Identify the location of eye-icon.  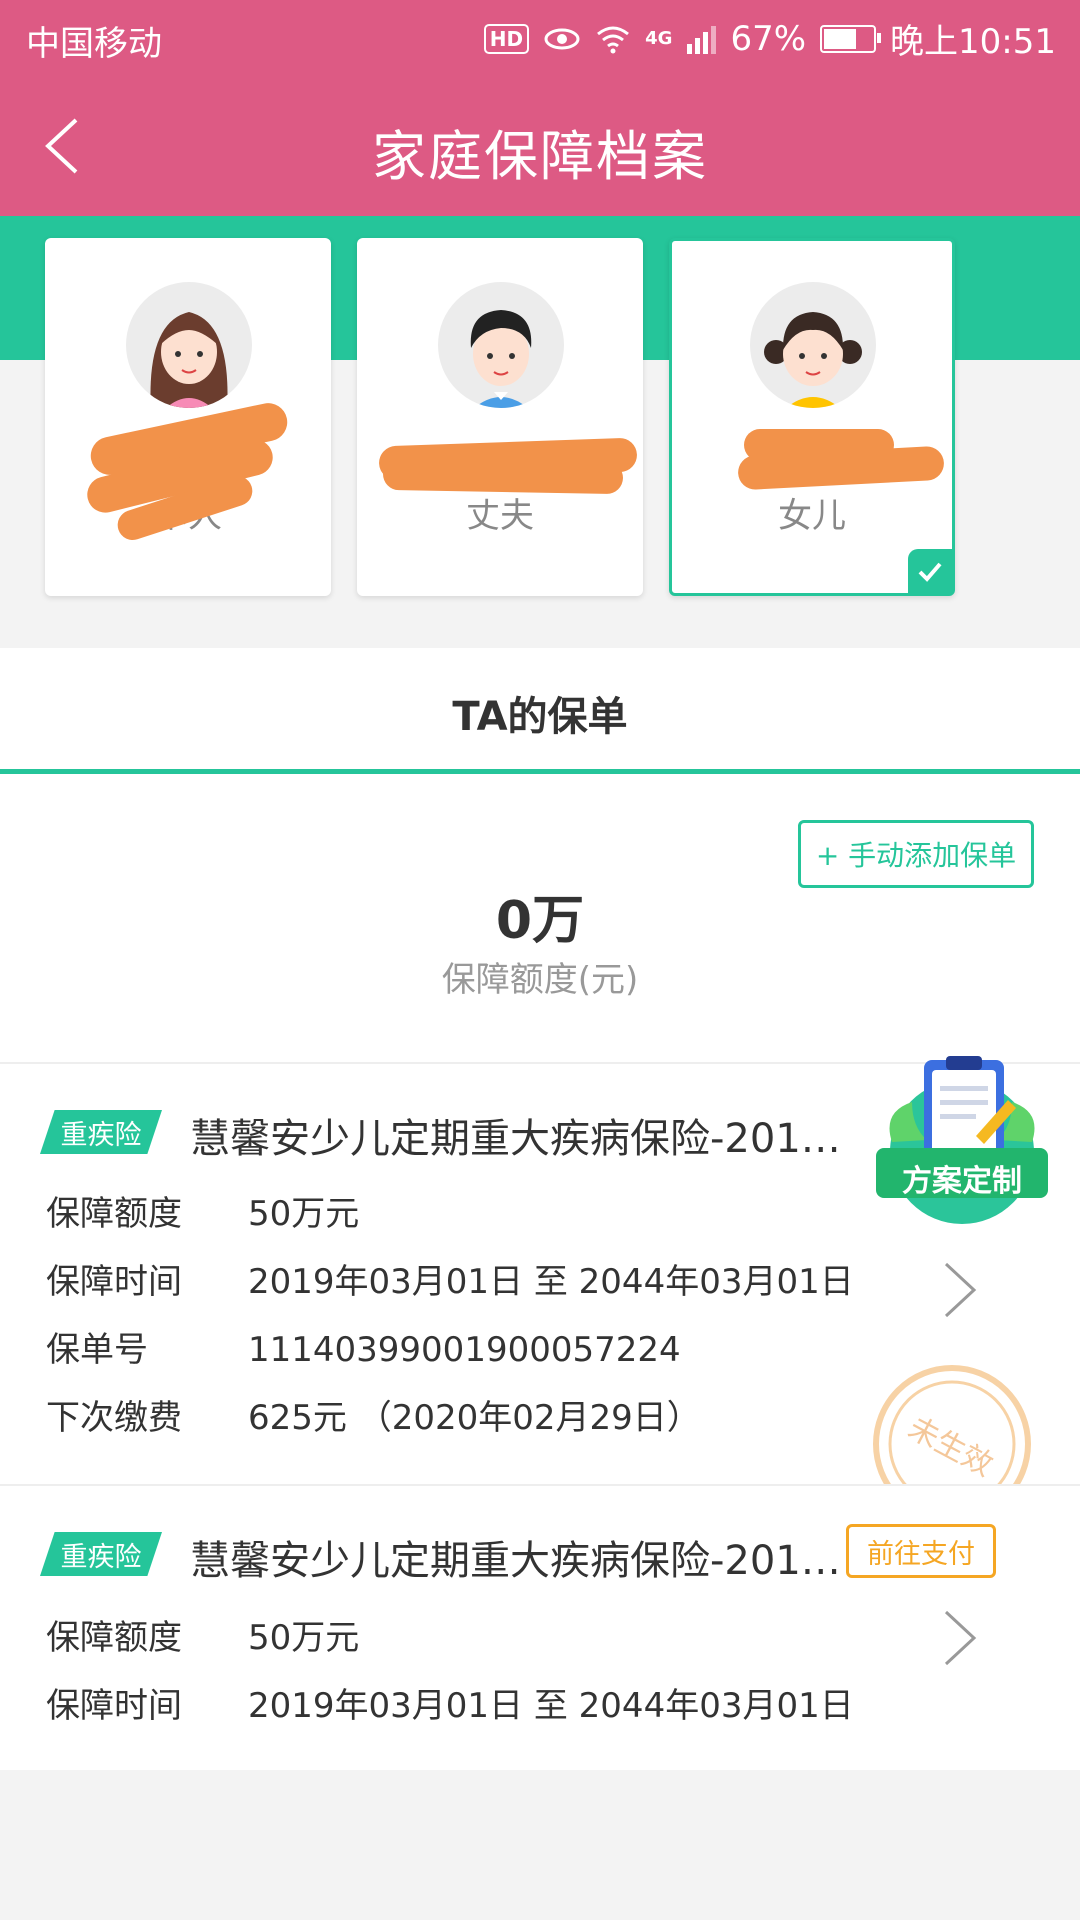
(562, 38).